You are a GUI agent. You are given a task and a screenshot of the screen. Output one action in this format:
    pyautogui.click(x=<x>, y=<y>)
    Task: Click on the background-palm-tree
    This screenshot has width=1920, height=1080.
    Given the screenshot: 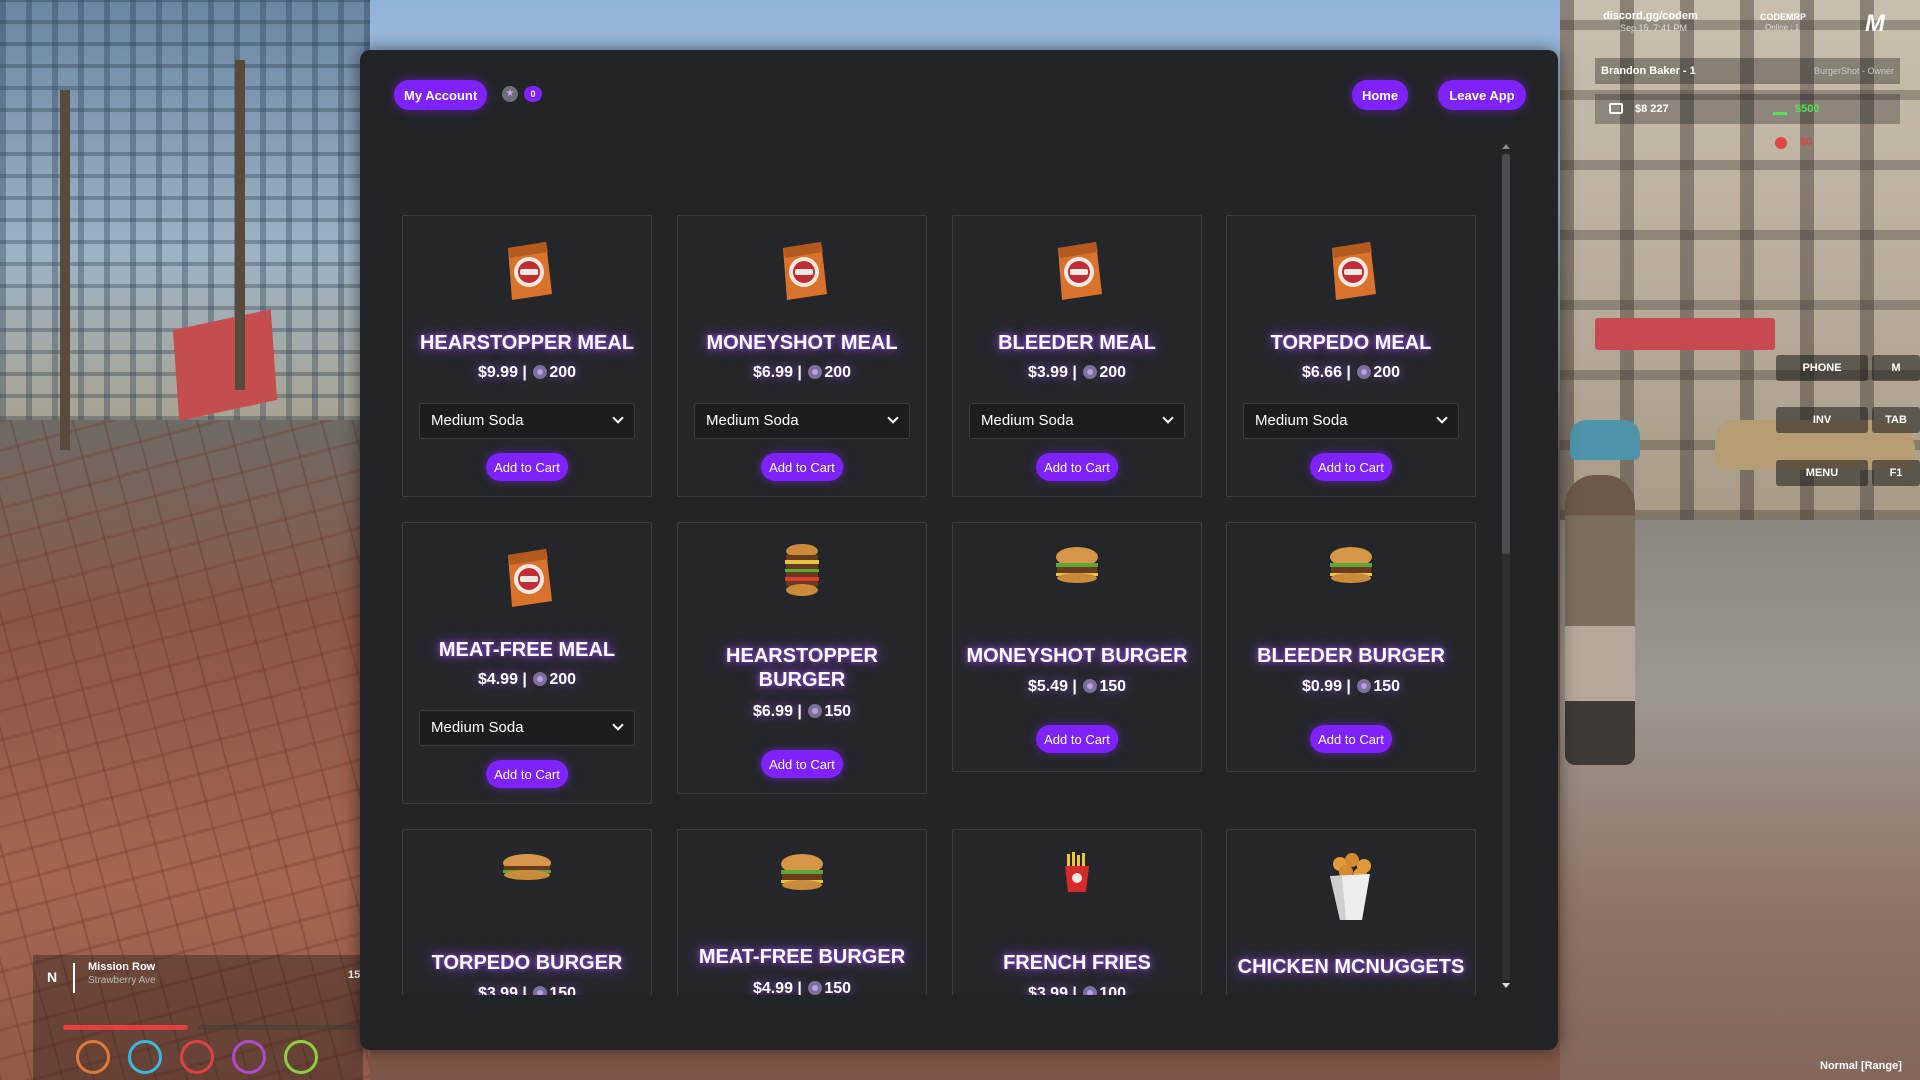 What is the action you would take?
    pyautogui.click(x=240, y=225)
    